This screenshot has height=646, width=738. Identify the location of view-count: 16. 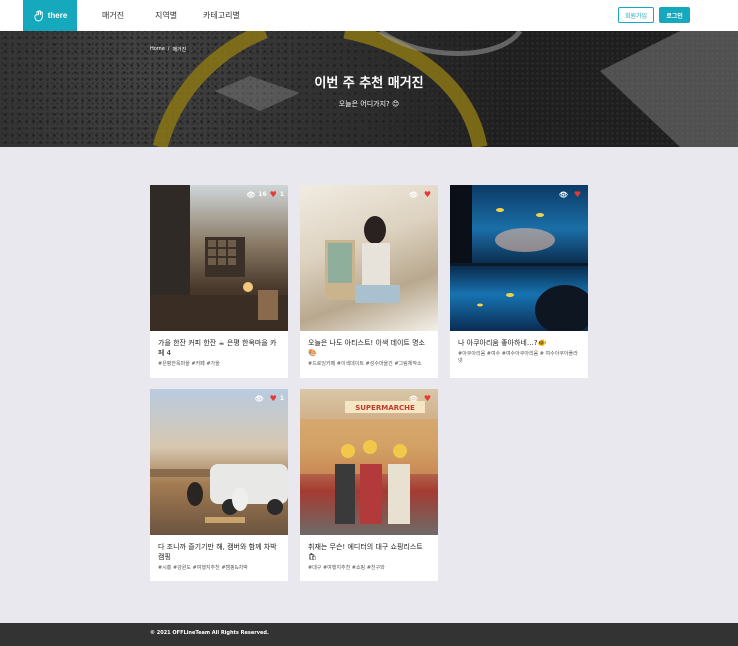
(262, 194).